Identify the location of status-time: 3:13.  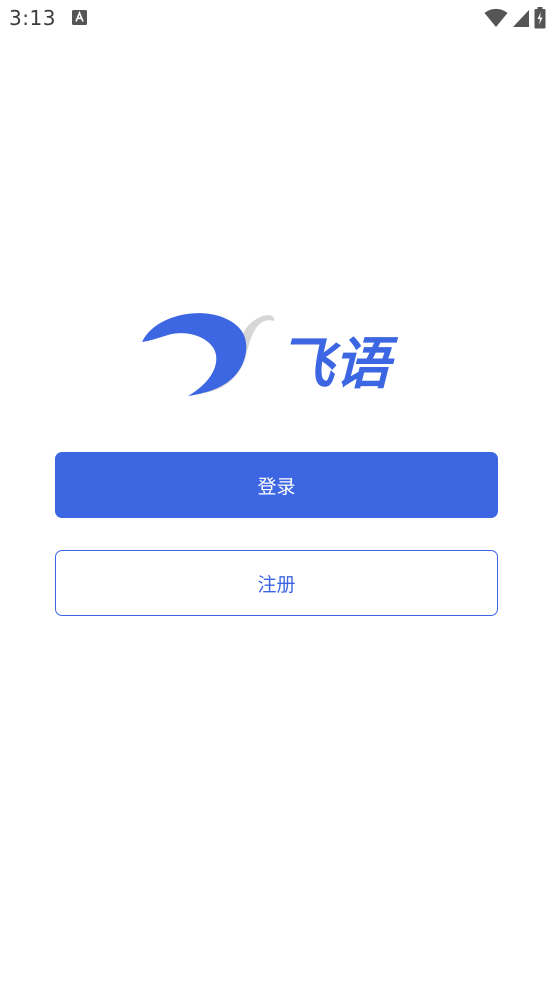
(32, 18).